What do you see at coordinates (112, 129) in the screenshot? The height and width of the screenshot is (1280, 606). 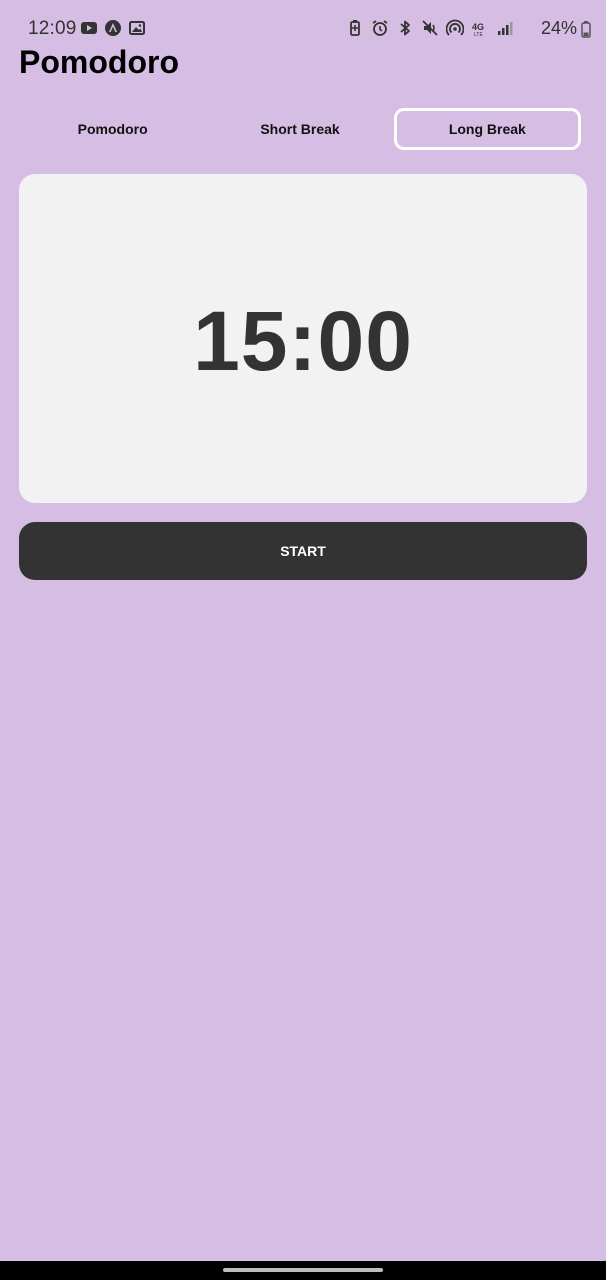 I see `tab-pomodoro: Pomodoro` at bounding box center [112, 129].